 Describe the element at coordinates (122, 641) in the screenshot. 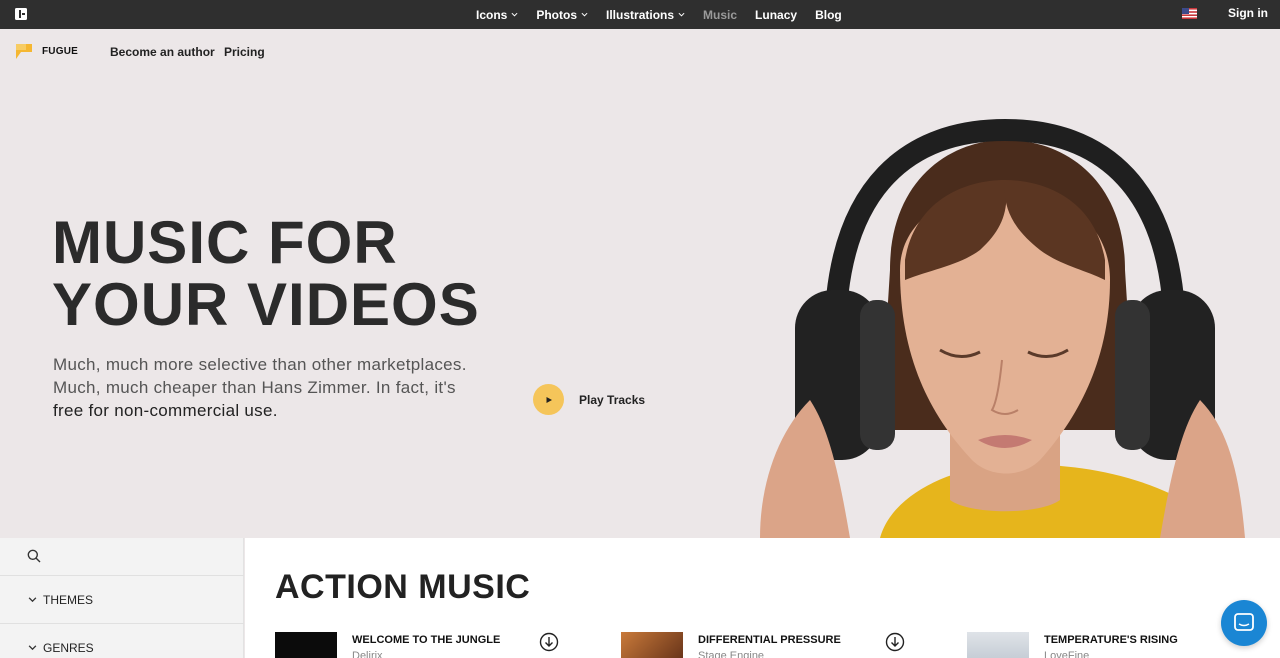

I see `filter-genres: GENRES` at that location.